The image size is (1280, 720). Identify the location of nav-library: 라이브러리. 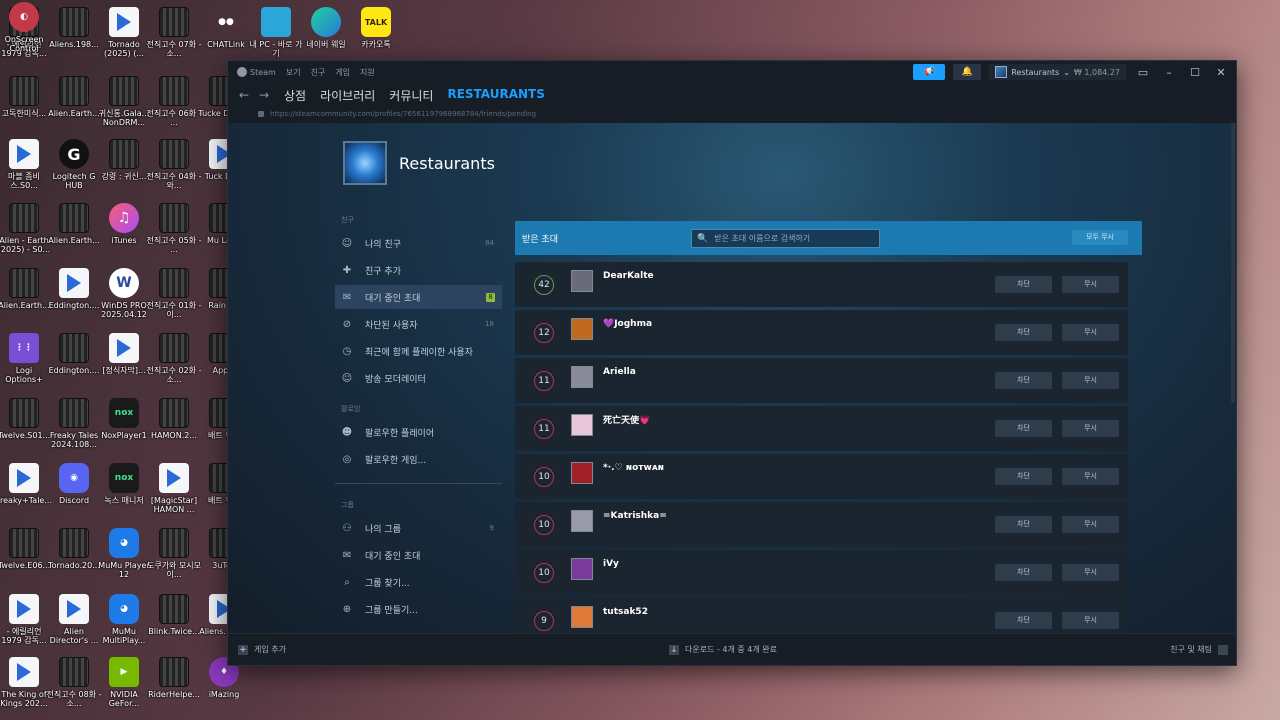
(347, 95).